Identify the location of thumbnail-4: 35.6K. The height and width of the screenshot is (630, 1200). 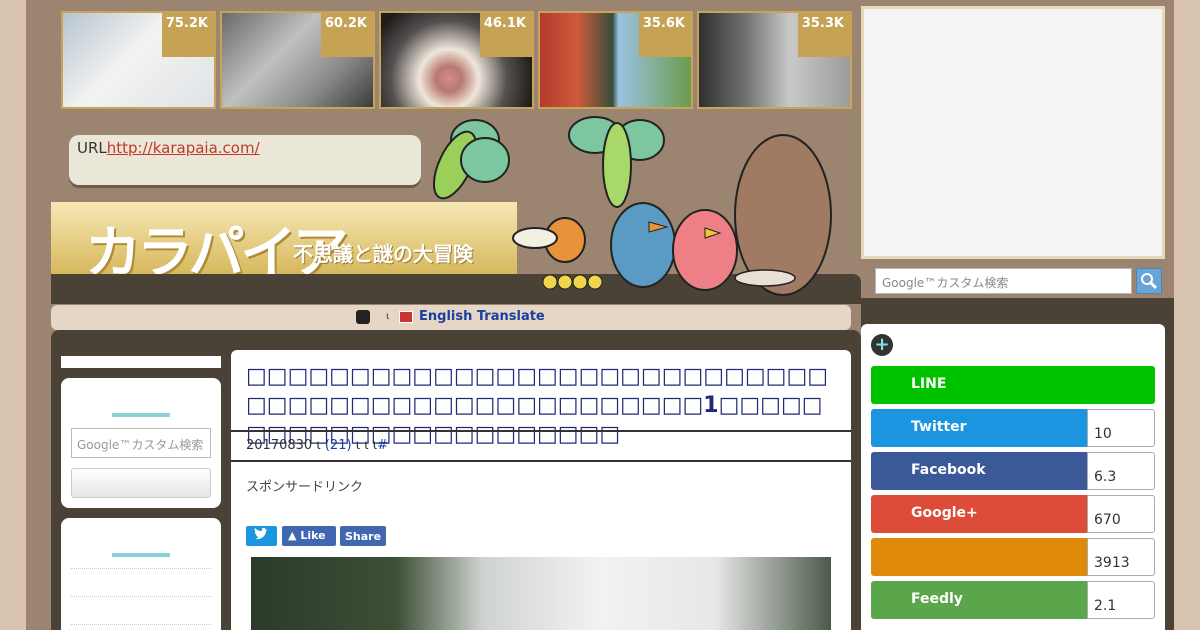
(615, 60).